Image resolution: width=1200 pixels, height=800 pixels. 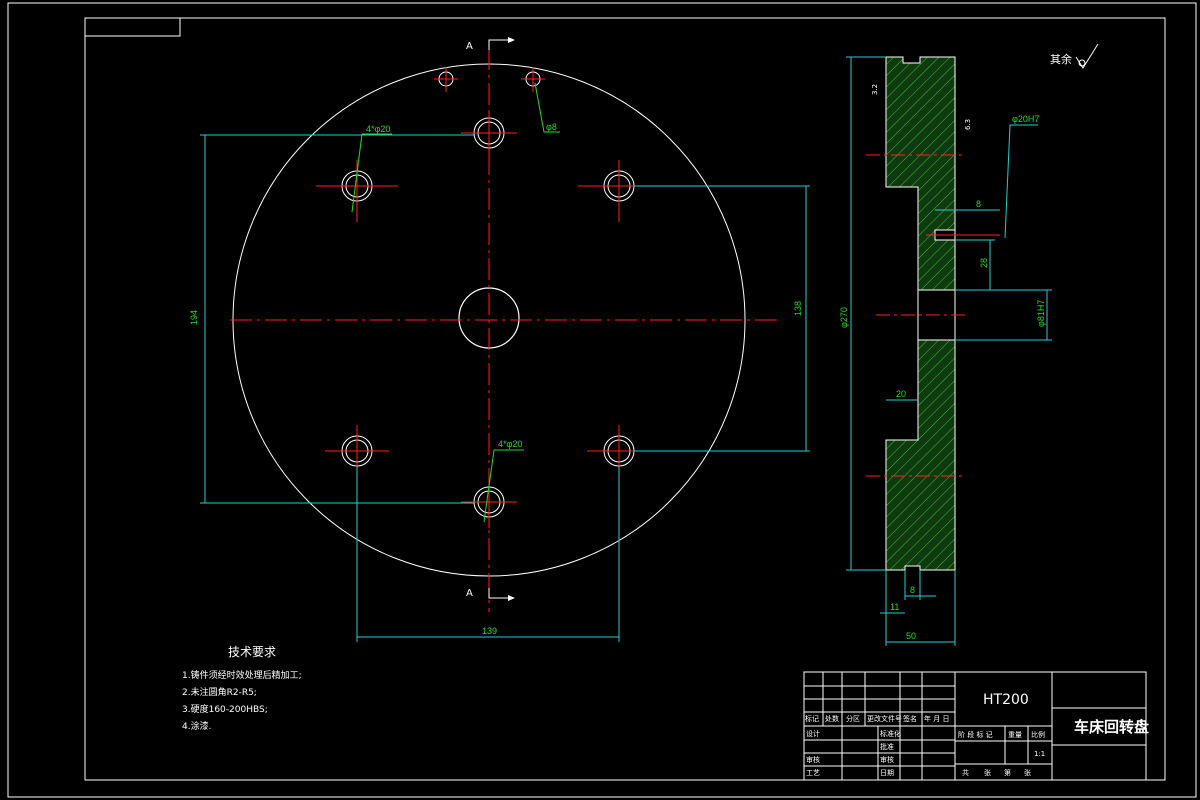 I want to click on leader-hole-lower, so click(x=503, y=486).